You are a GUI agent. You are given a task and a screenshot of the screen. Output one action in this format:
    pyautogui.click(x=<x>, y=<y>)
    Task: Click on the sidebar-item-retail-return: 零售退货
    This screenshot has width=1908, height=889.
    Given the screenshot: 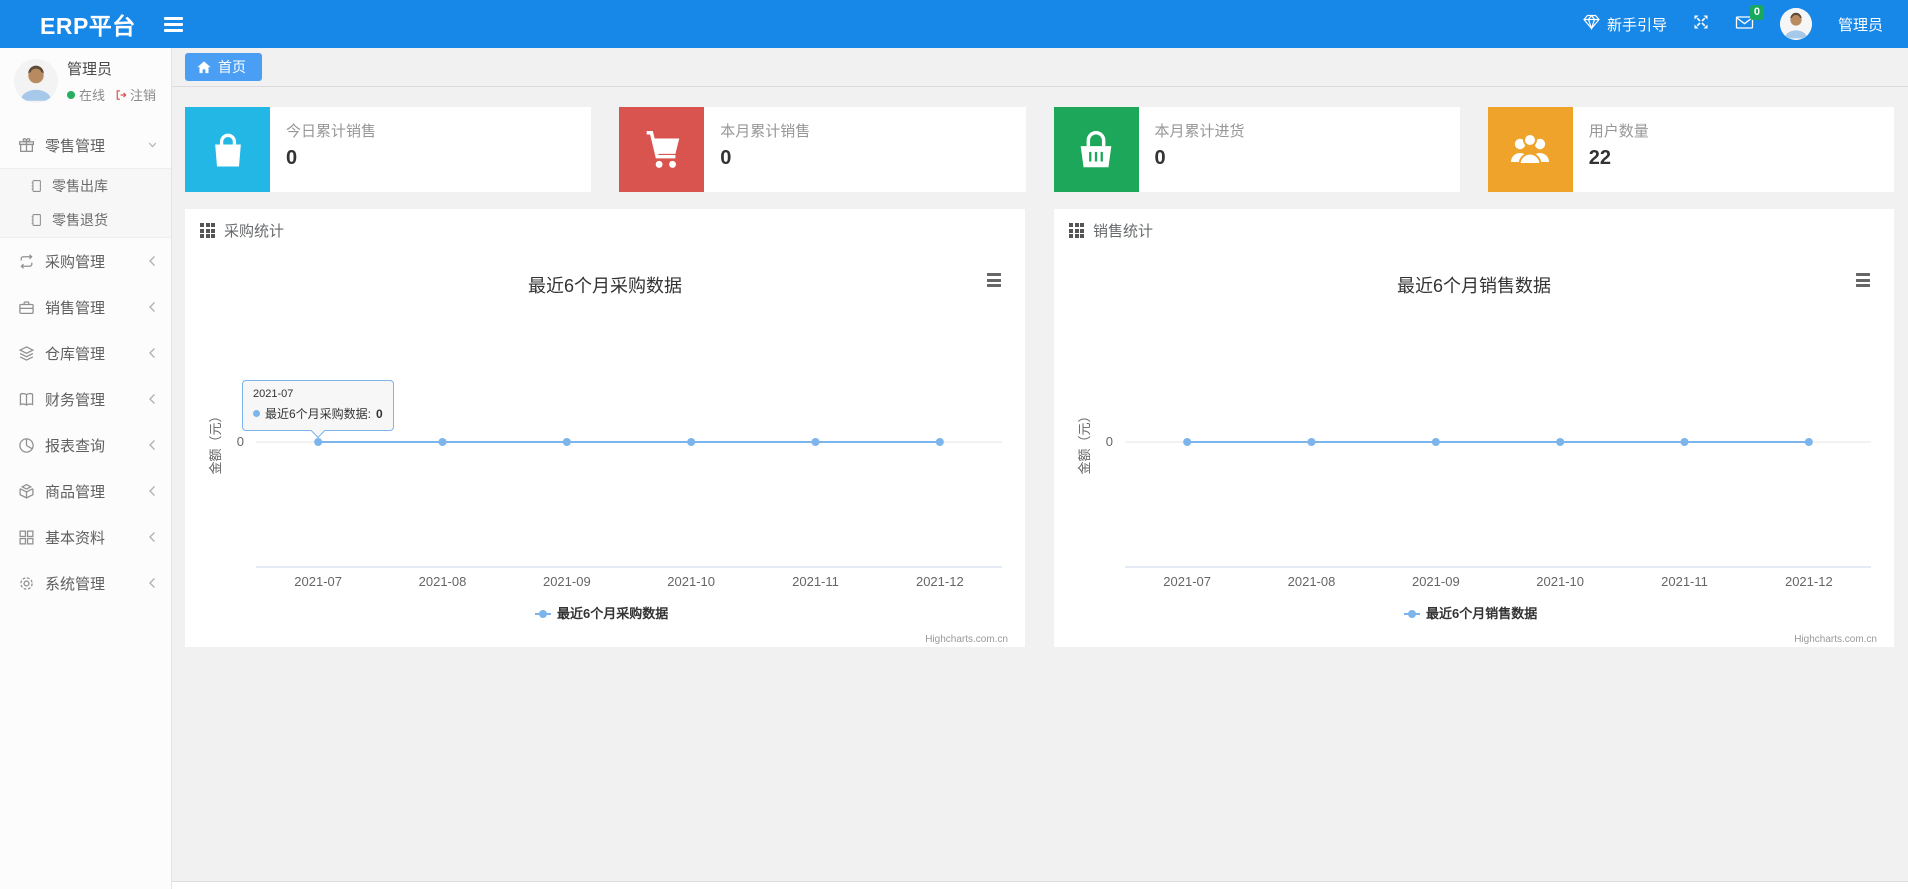 What is the action you would take?
    pyautogui.click(x=85, y=220)
    